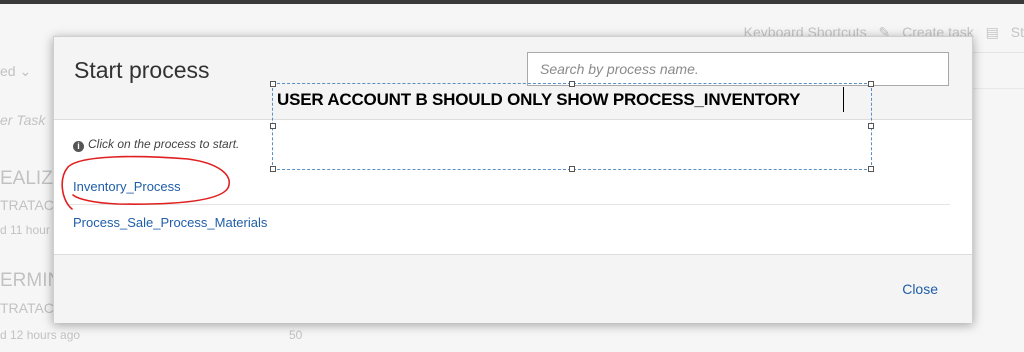 The width and height of the screenshot is (1024, 352). I want to click on info-icon: i, so click(78, 146).